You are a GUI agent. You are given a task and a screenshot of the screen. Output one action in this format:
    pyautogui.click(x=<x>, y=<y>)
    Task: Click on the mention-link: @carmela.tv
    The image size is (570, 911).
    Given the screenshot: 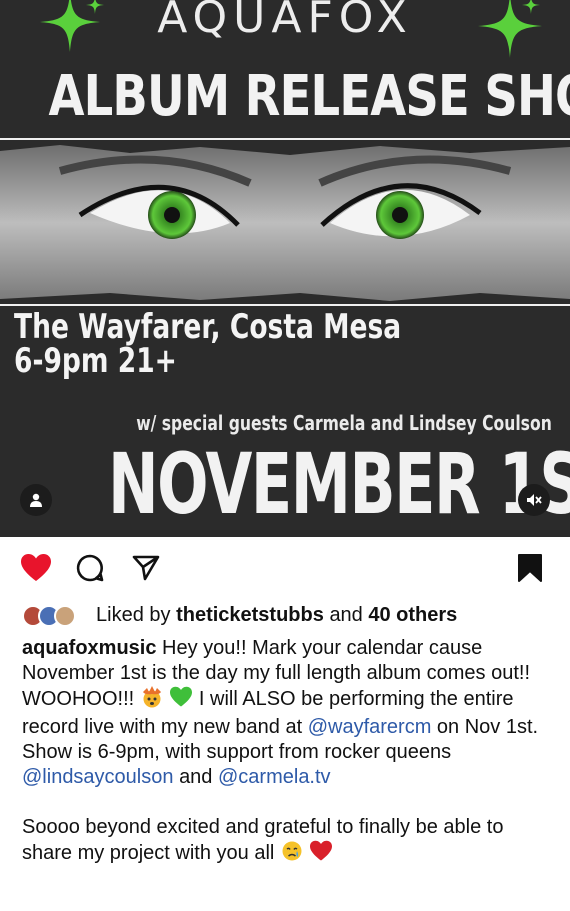 What is the action you would take?
    pyautogui.click(x=274, y=777)
    